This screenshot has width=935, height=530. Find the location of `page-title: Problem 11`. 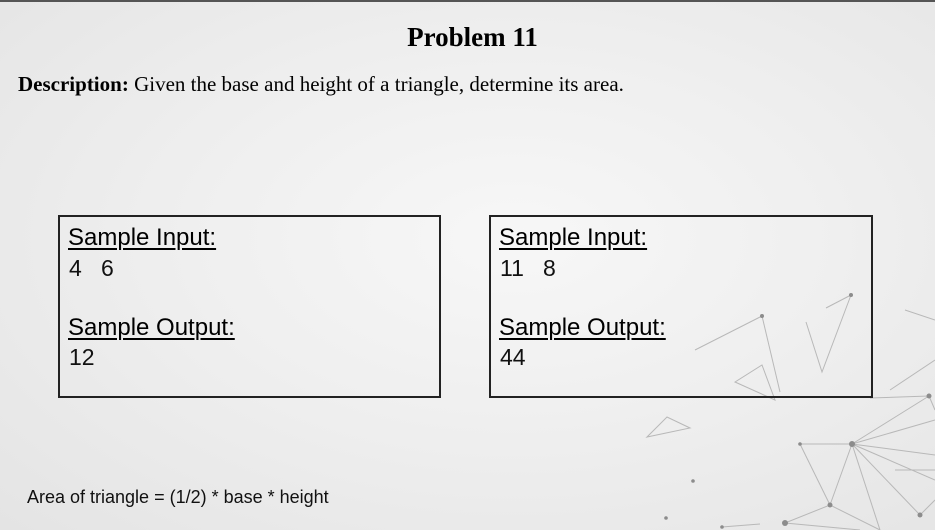

page-title: Problem 11 is located at coordinates (472, 37).